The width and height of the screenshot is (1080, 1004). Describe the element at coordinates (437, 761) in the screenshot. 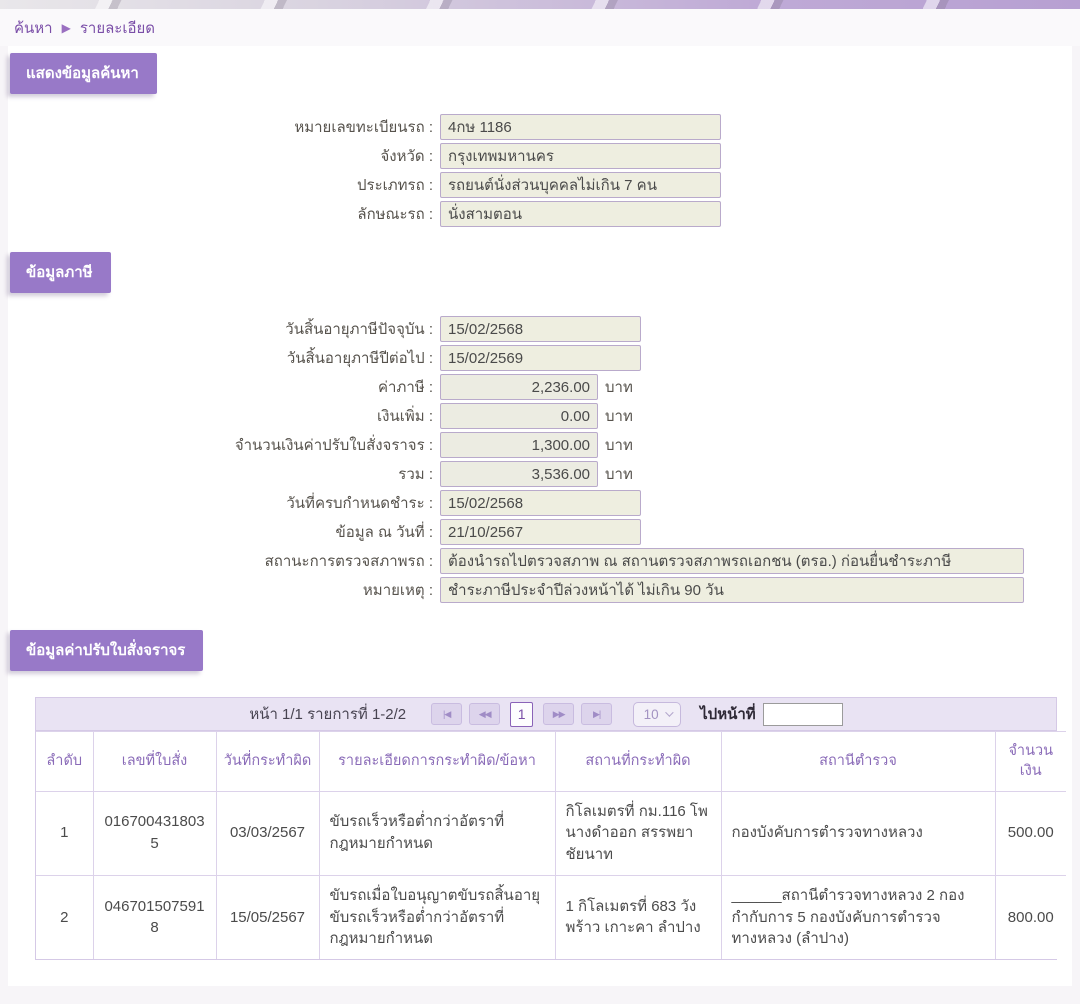

I see `col-header-offense-detail: รายละเอียดการกระทำผิด/ข้อหา` at that location.